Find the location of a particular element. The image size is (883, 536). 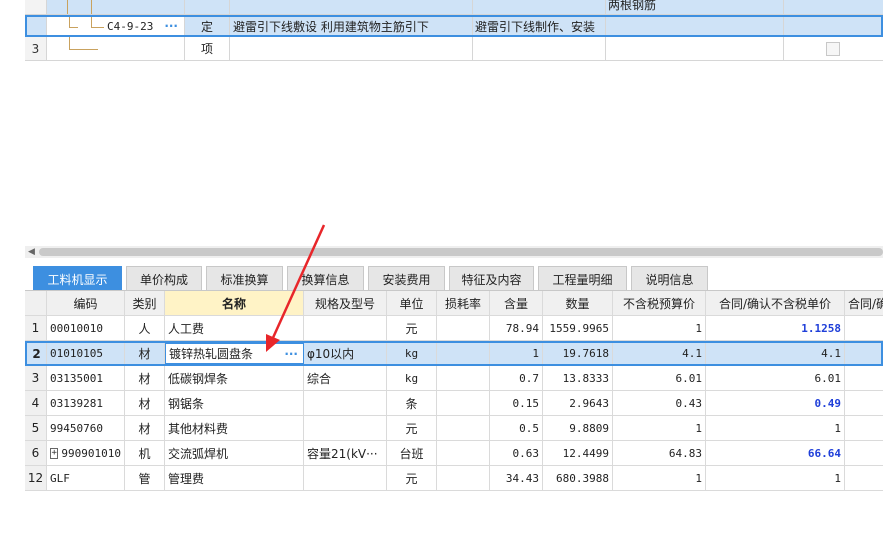

arrow-shaft is located at coordinates (298, 282).